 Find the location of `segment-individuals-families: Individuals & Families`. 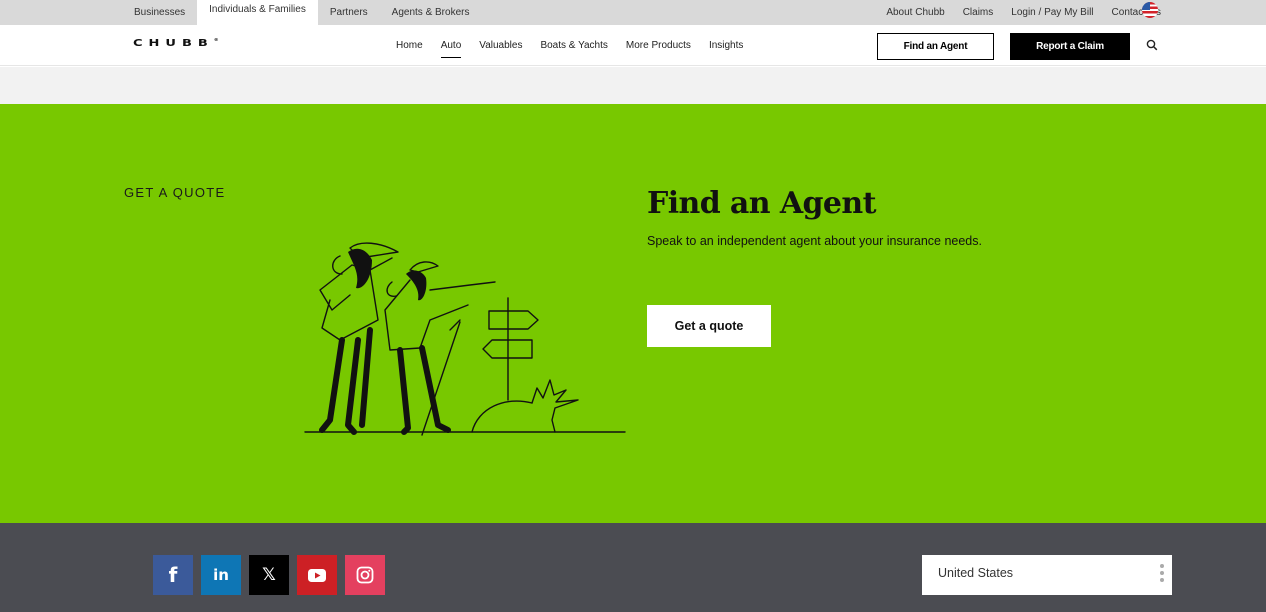

segment-individuals-families: Individuals & Families is located at coordinates (257, 13).